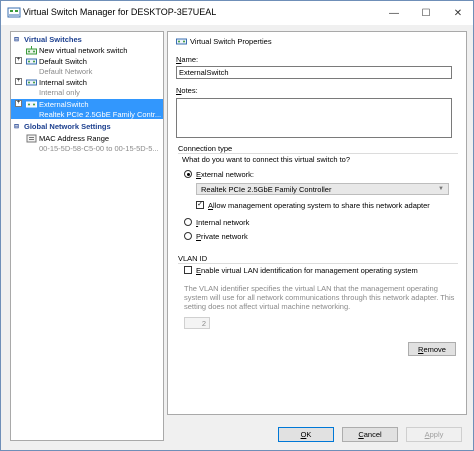  Describe the element at coordinates (205, 148) in the screenshot. I see `connection-type-title: Connection type` at that location.